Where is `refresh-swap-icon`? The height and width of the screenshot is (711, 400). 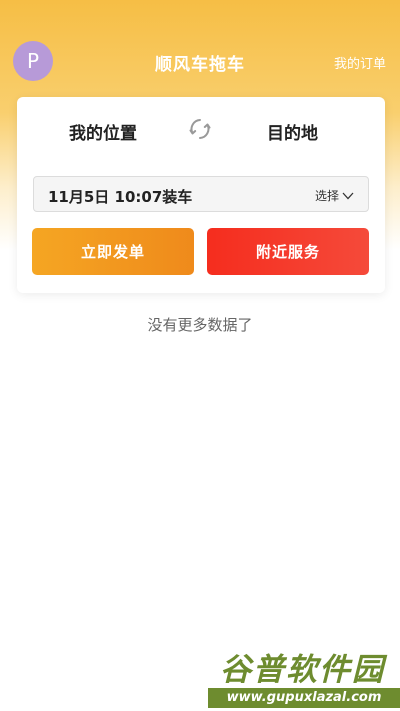
refresh-swap-icon is located at coordinates (200, 129).